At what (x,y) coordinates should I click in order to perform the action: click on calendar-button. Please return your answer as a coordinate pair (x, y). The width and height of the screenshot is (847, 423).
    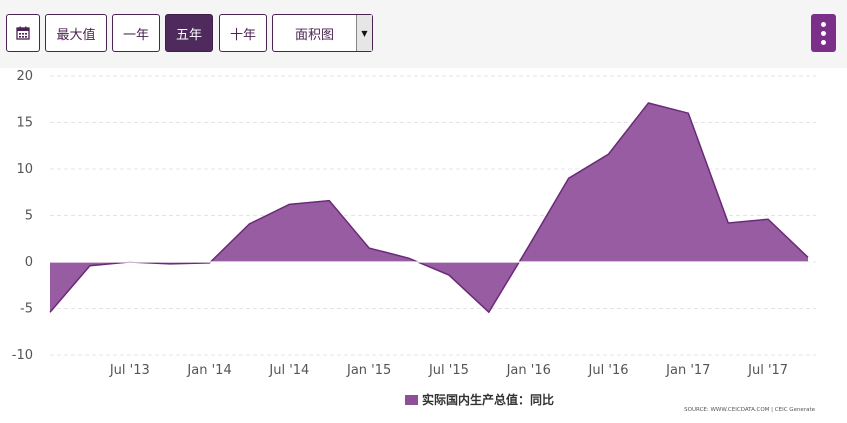
    Looking at the image, I should click on (23, 33).